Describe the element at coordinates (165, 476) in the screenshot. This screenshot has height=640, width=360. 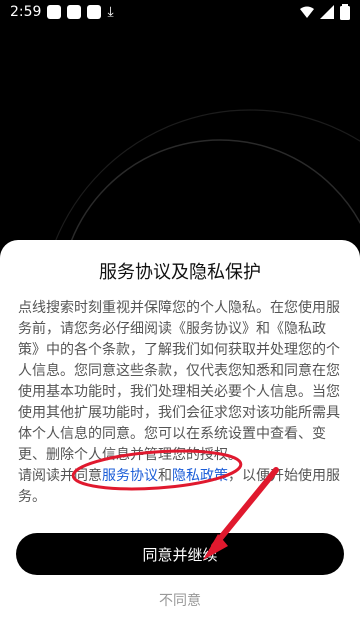
I see `dialog-text-and: 和` at that location.